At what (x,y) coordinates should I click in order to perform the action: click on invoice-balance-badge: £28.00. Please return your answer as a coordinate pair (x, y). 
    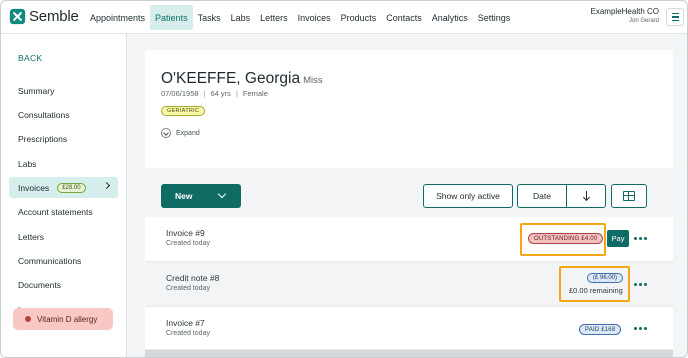
    Looking at the image, I should click on (71, 187).